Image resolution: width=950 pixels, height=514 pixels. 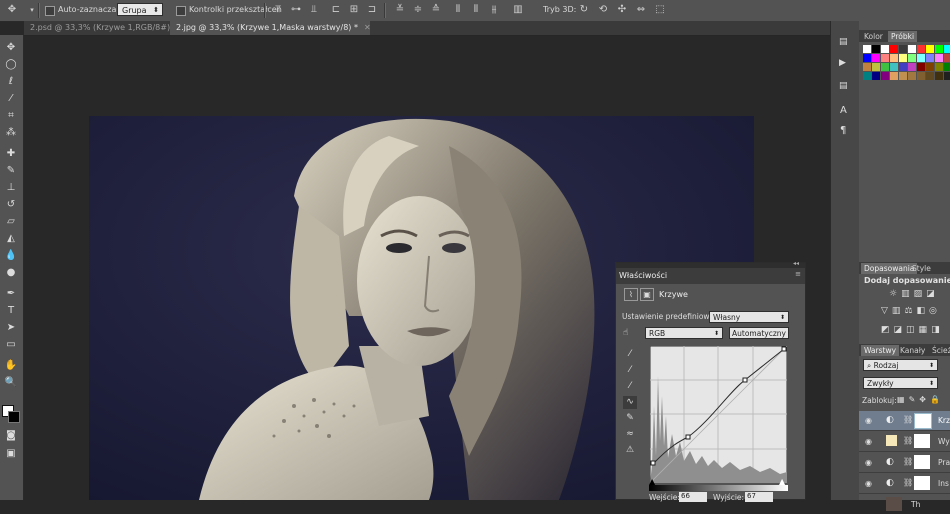 What do you see at coordinates (418, 10) in the screenshot?
I see `distribute-vcenter-icon: ≑` at bounding box center [418, 10].